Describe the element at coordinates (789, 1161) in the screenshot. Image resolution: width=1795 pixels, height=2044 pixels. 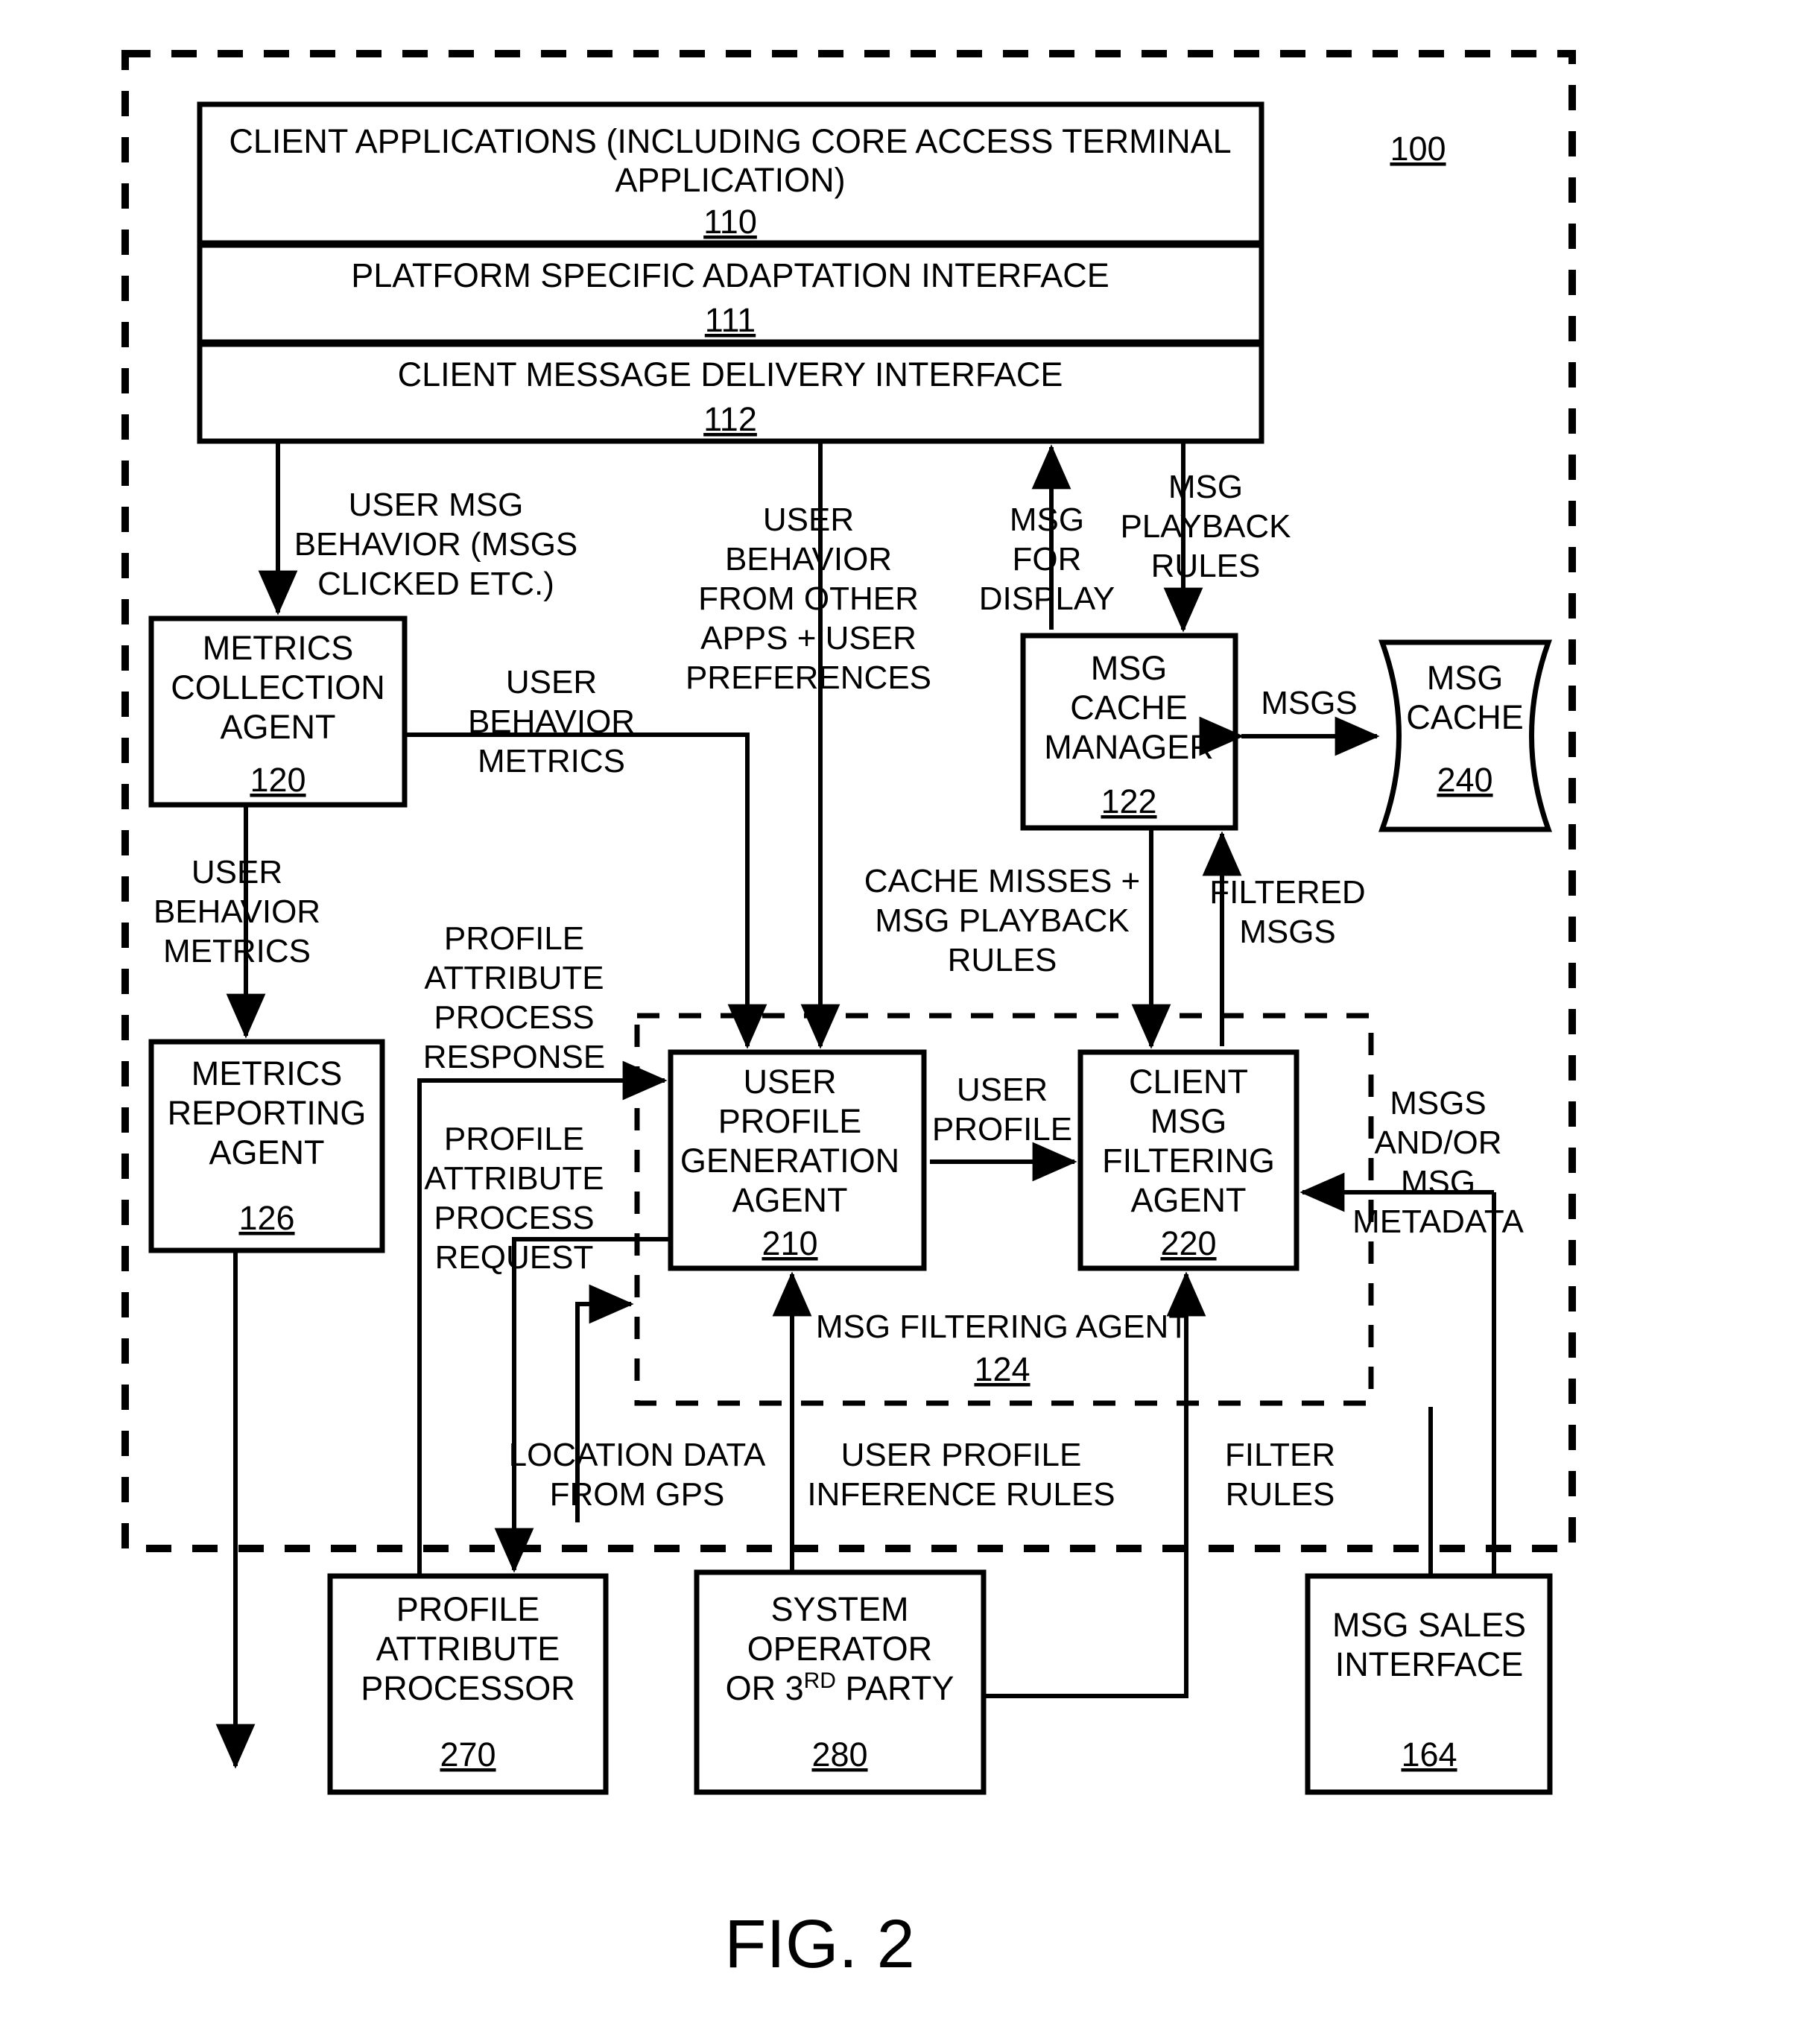
I see `profile-gen-line3: GENERATION` at that location.